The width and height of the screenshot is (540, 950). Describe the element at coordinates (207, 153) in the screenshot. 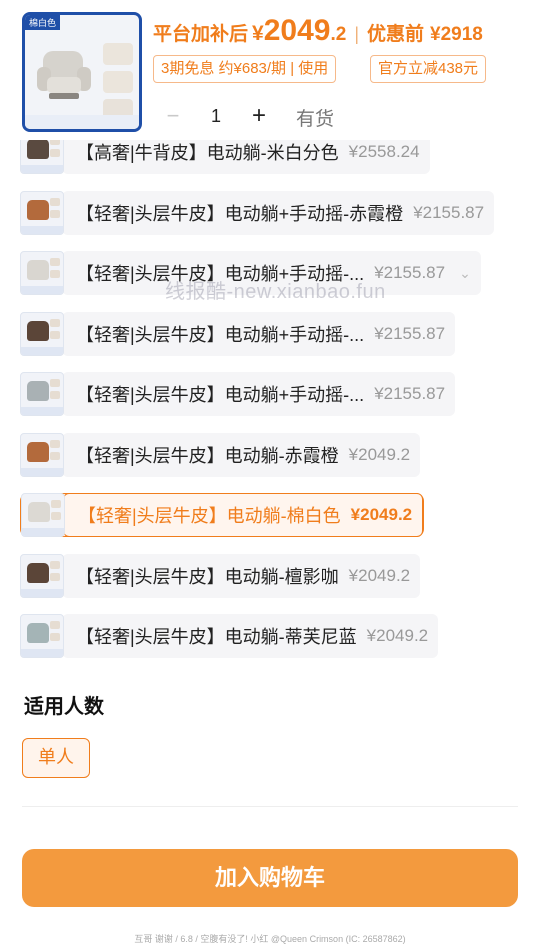

I see `sku-option-name: 【高奢|牛背皮】电动躺-米白分色` at that location.